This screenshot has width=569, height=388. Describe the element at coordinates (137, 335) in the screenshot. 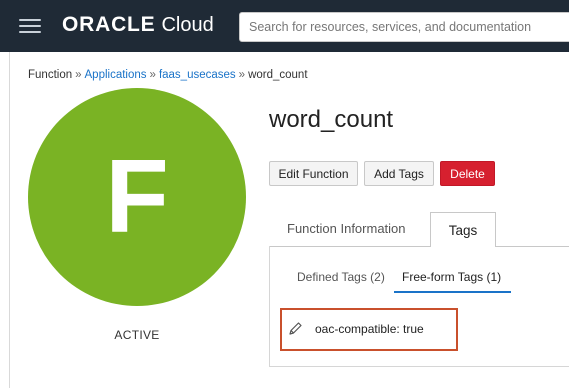

I see `status-label: ACTIVE` at that location.